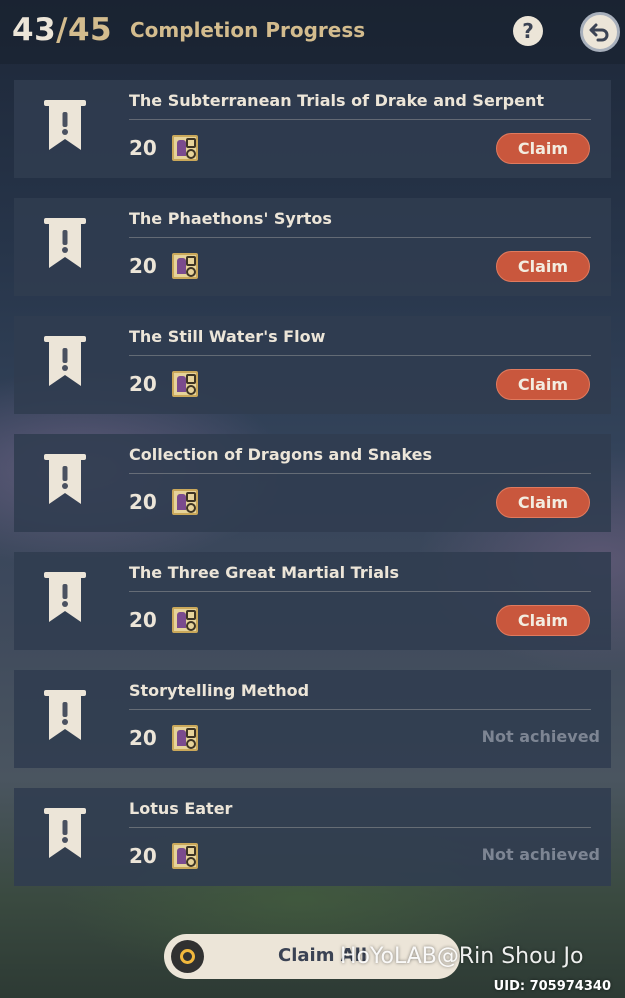  I want to click on back-arrow-icon, so click(599, 32).